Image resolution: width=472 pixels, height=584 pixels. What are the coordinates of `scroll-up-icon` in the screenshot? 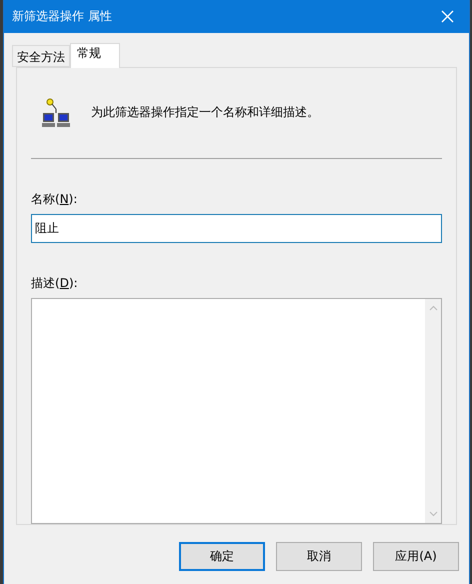 It's located at (433, 307).